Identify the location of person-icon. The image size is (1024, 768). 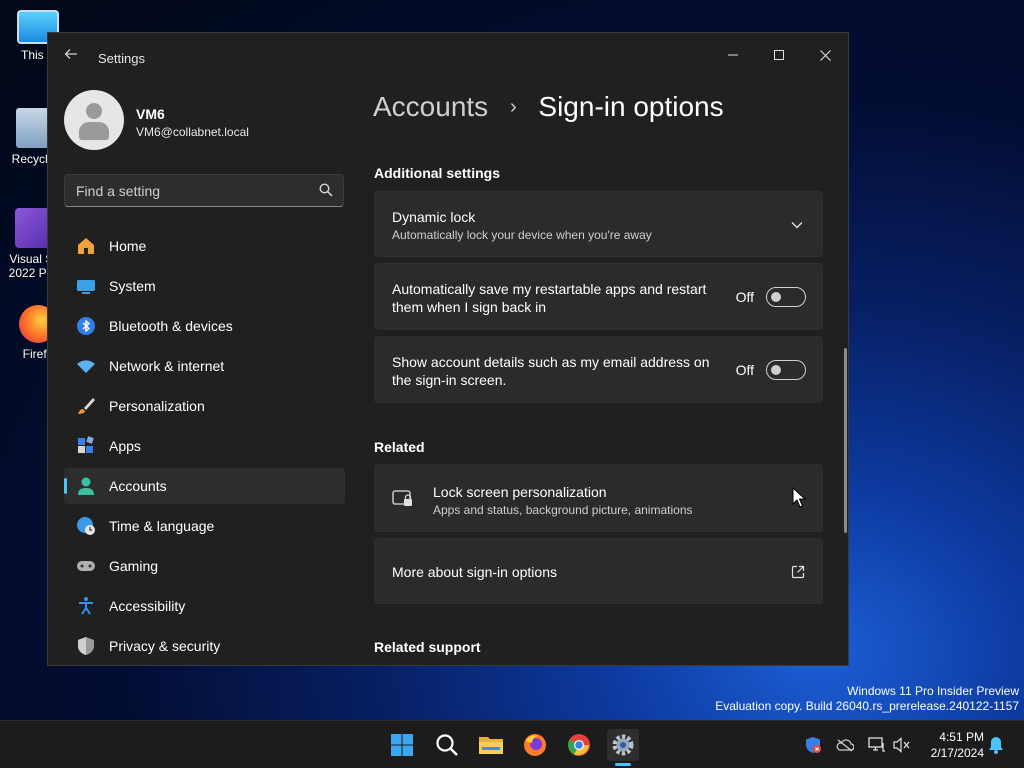
(86, 486).